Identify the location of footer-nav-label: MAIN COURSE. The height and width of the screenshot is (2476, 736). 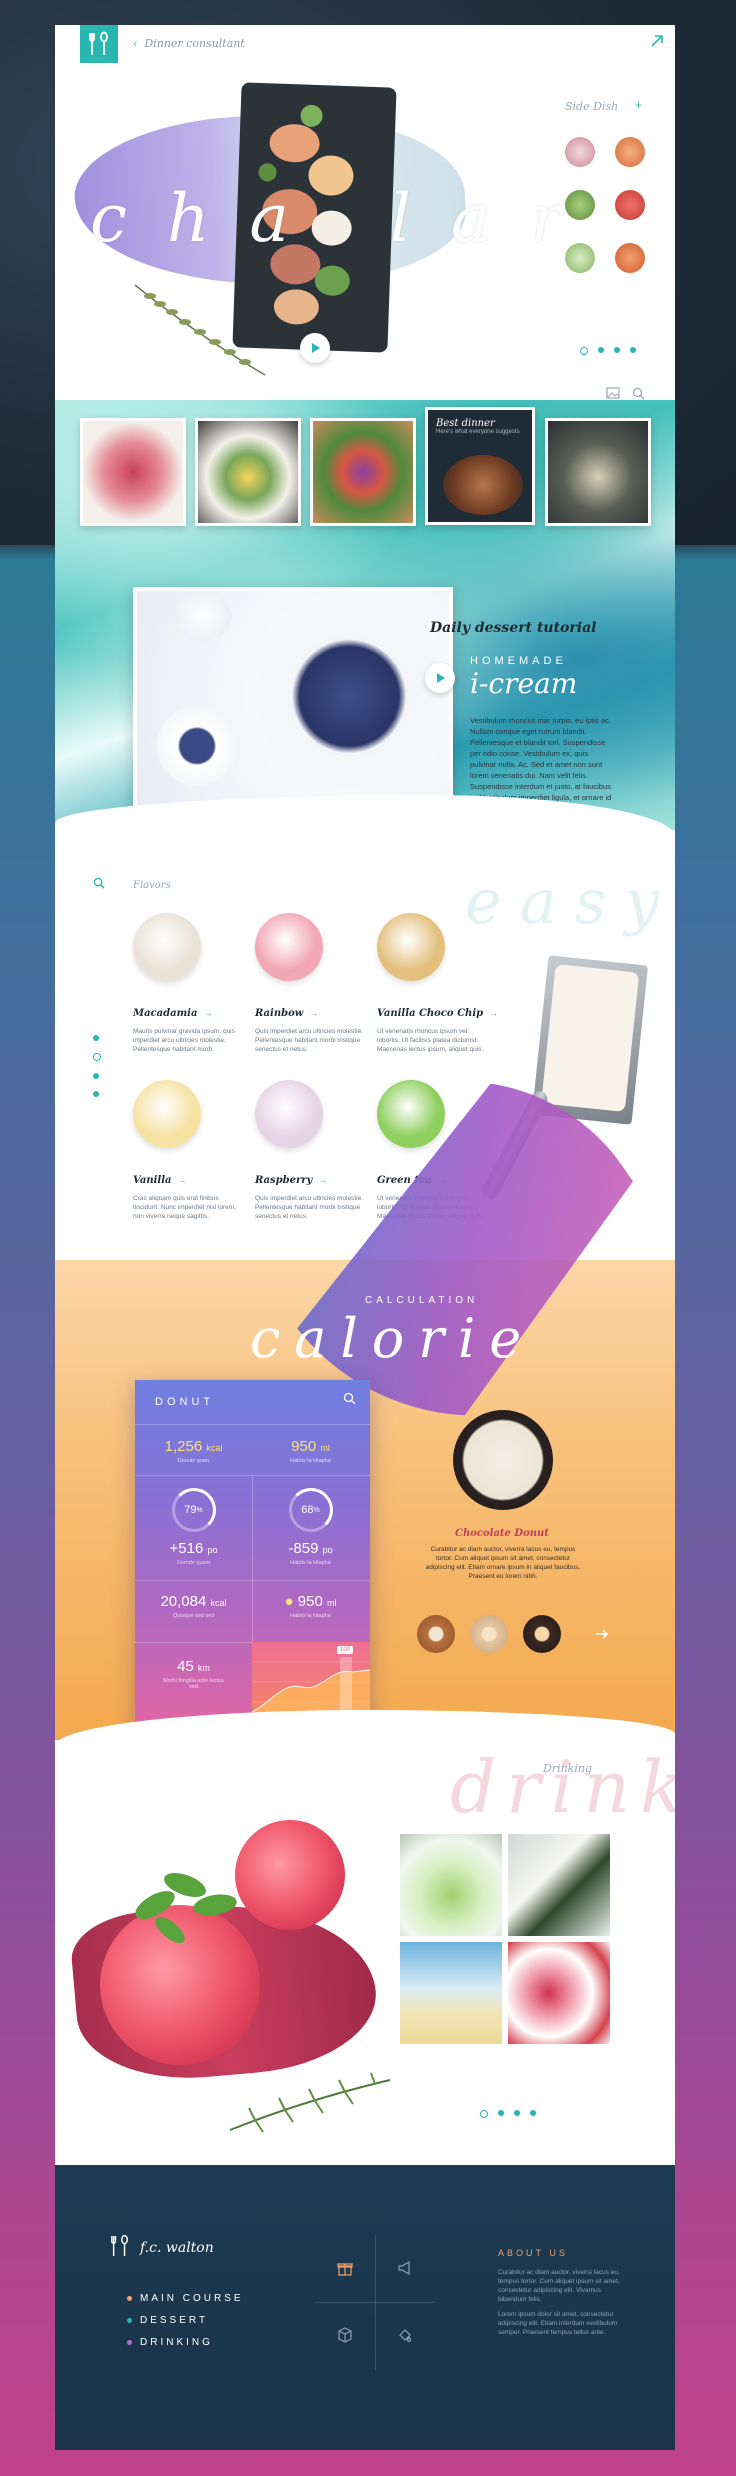
(192, 2298).